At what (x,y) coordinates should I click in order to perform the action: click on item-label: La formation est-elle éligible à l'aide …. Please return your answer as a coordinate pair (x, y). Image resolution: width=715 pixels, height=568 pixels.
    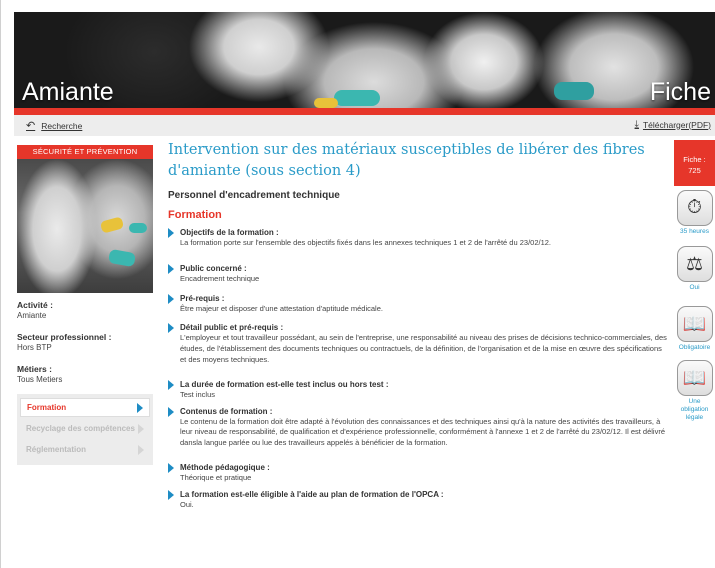
    Looking at the image, I should click on (312, 494).